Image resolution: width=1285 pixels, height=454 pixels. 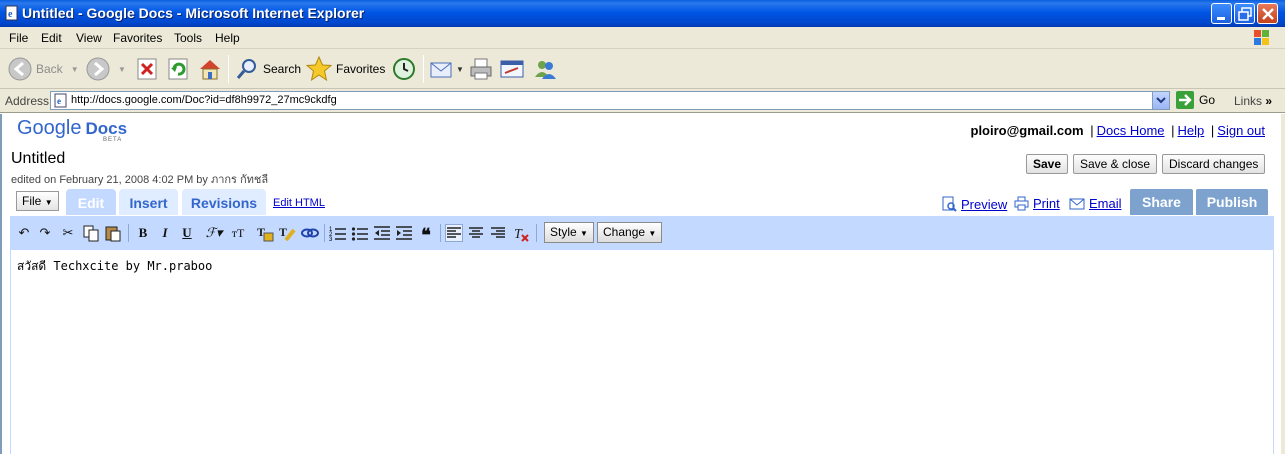 What do you see at coordinates (265, 233) in the screenshot?
I see `text-color-icon: T` at bounding box center [265, 233].